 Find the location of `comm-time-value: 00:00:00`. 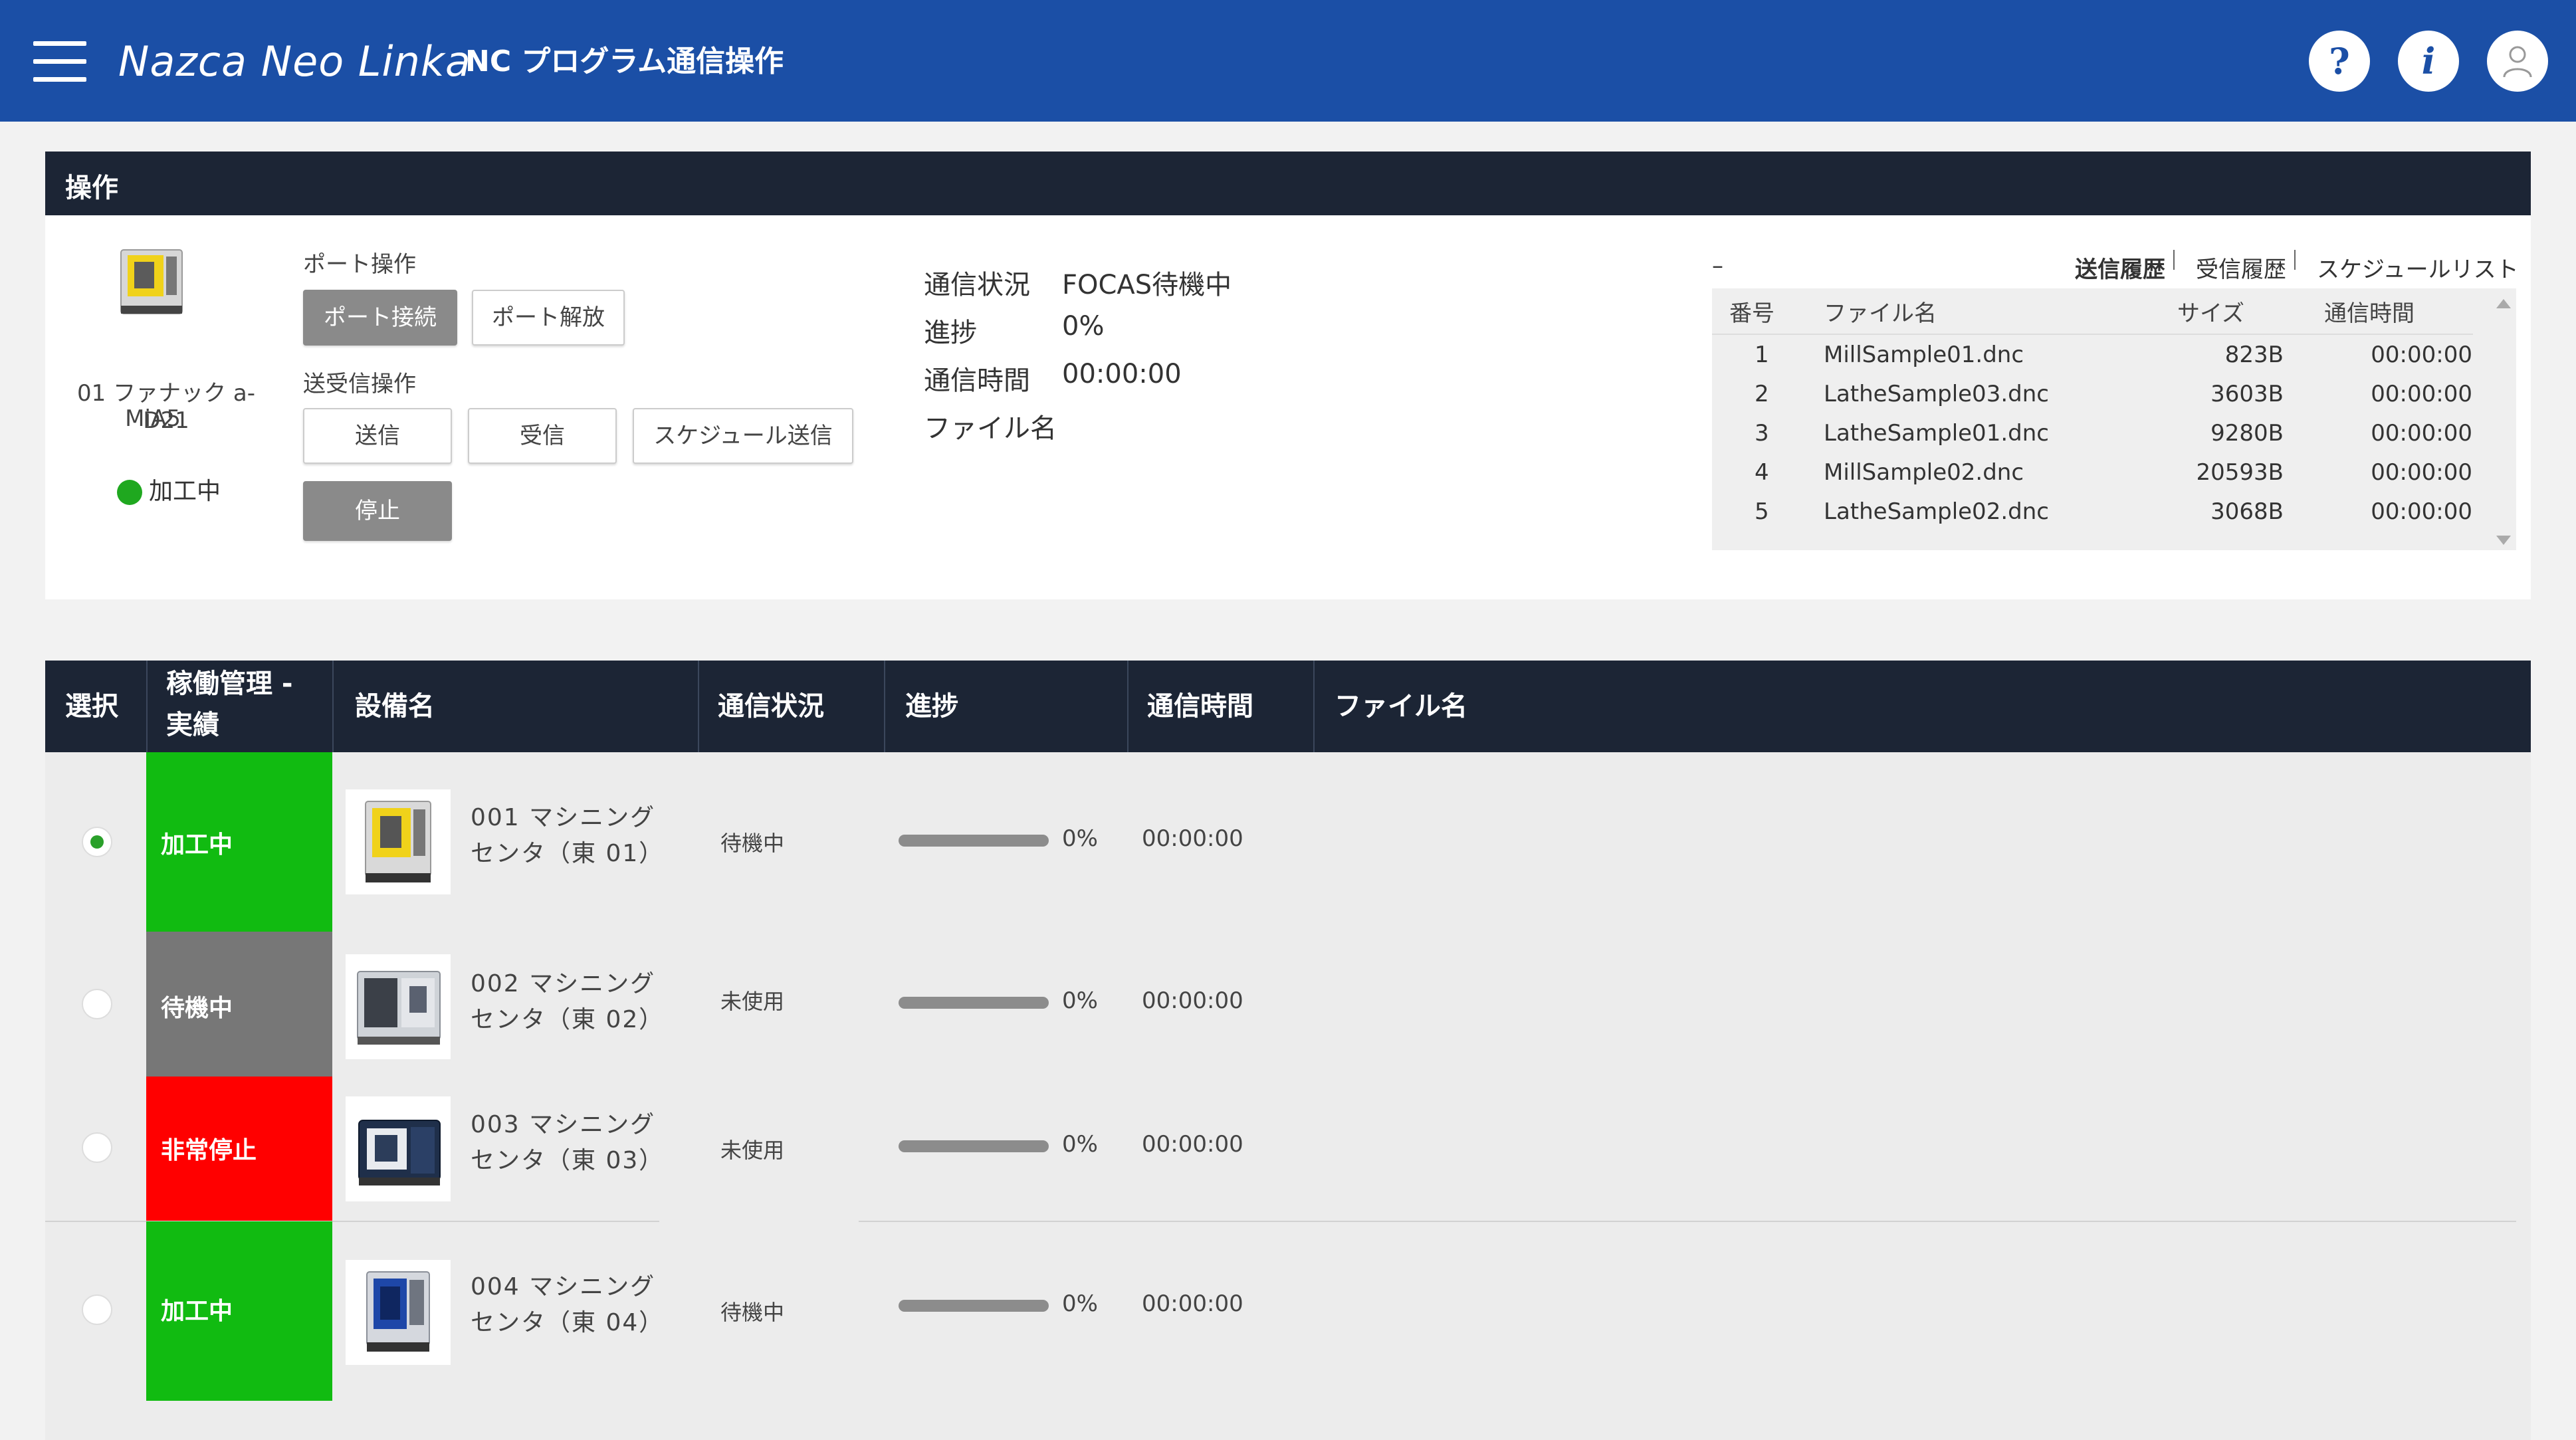

comm-time-value: 00:00:00 is located at coordinates (1122, 374).